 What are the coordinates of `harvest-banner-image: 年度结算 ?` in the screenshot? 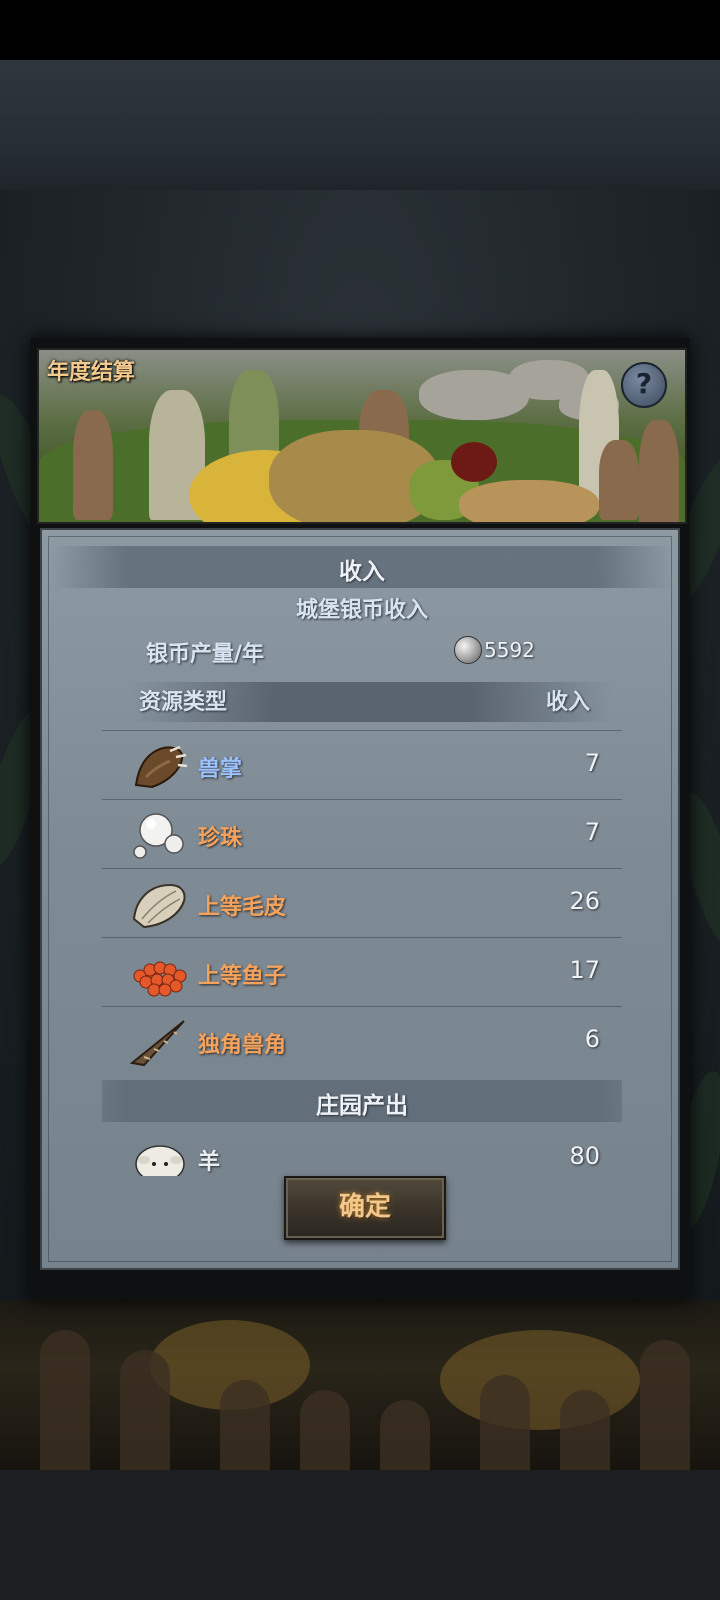 It's located at (362, 436).